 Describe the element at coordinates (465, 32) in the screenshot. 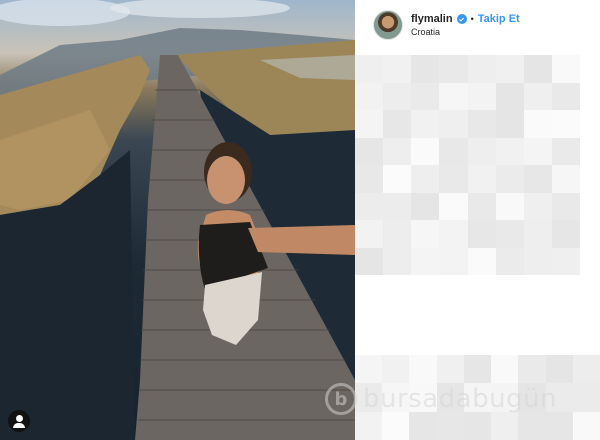

I see `location-link: Croatia` at that location.